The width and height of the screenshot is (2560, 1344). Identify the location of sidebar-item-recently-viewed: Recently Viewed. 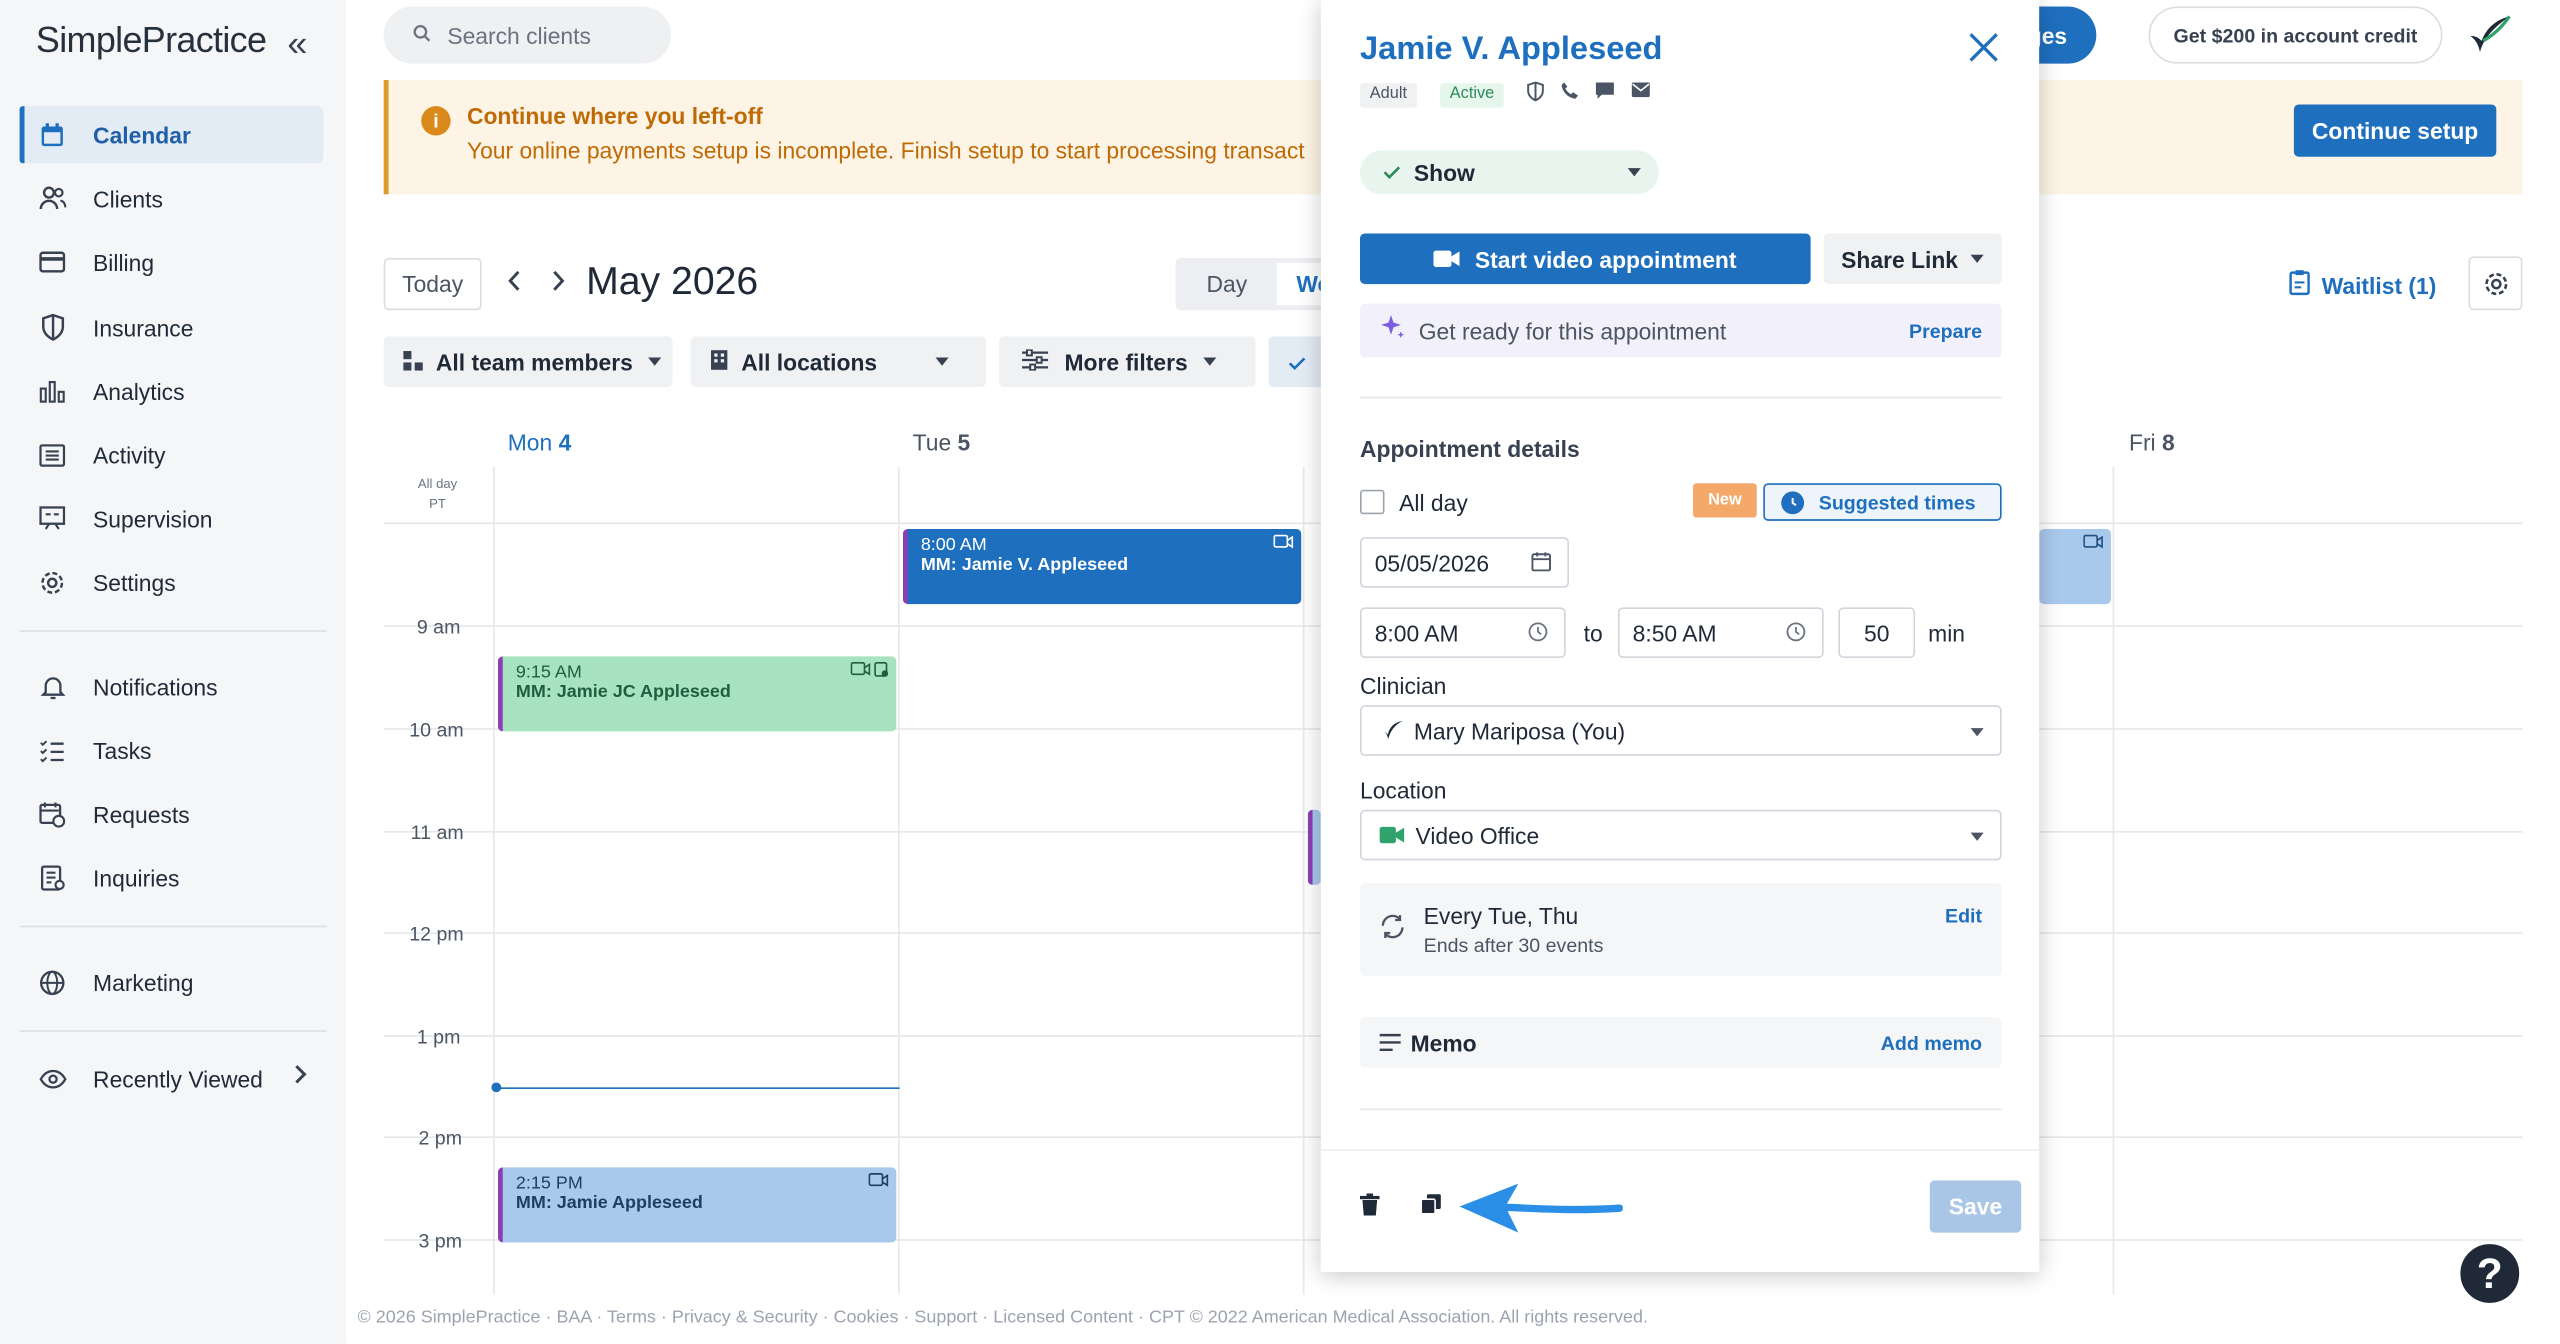
(172, 1078).